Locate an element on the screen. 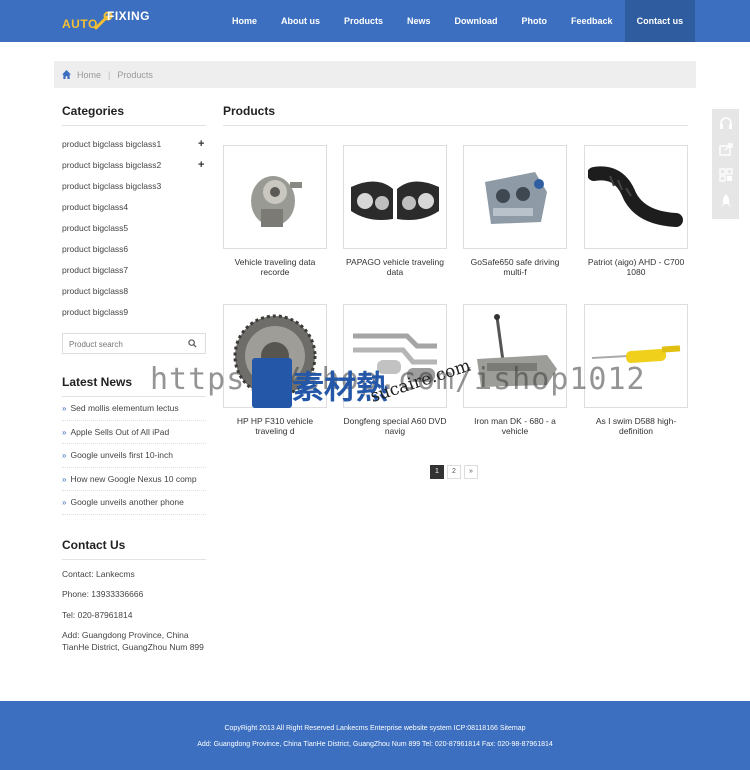  category-item: product bigclass bigclass3 is located at coordinates (134, 186).